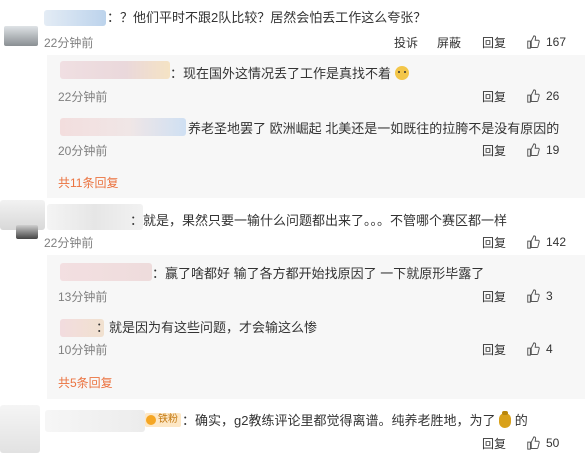 This screenshot has height=453, width=585. Describe the element at coordinates (289, 74) in the screenshot. I see `reply-text: ：现在国外这情况丢了工作是真找不着` at that location.